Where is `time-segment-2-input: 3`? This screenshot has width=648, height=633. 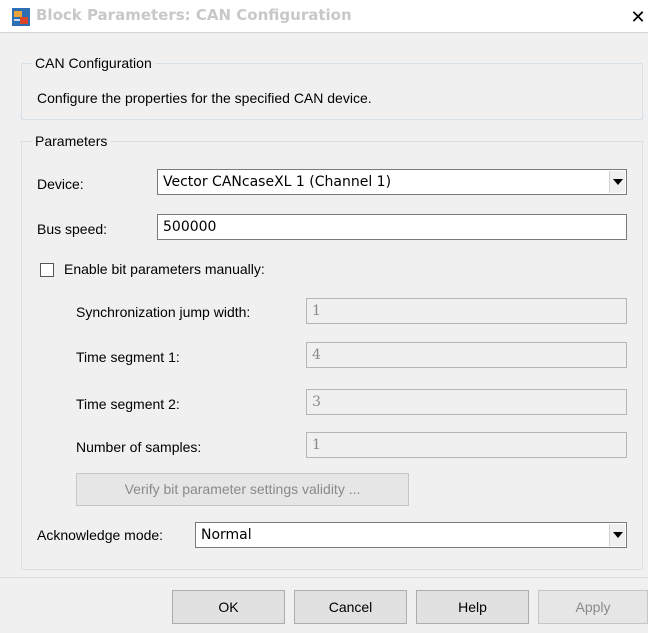 time-segment-2-input: 3 is located at coordinates (466, 402).